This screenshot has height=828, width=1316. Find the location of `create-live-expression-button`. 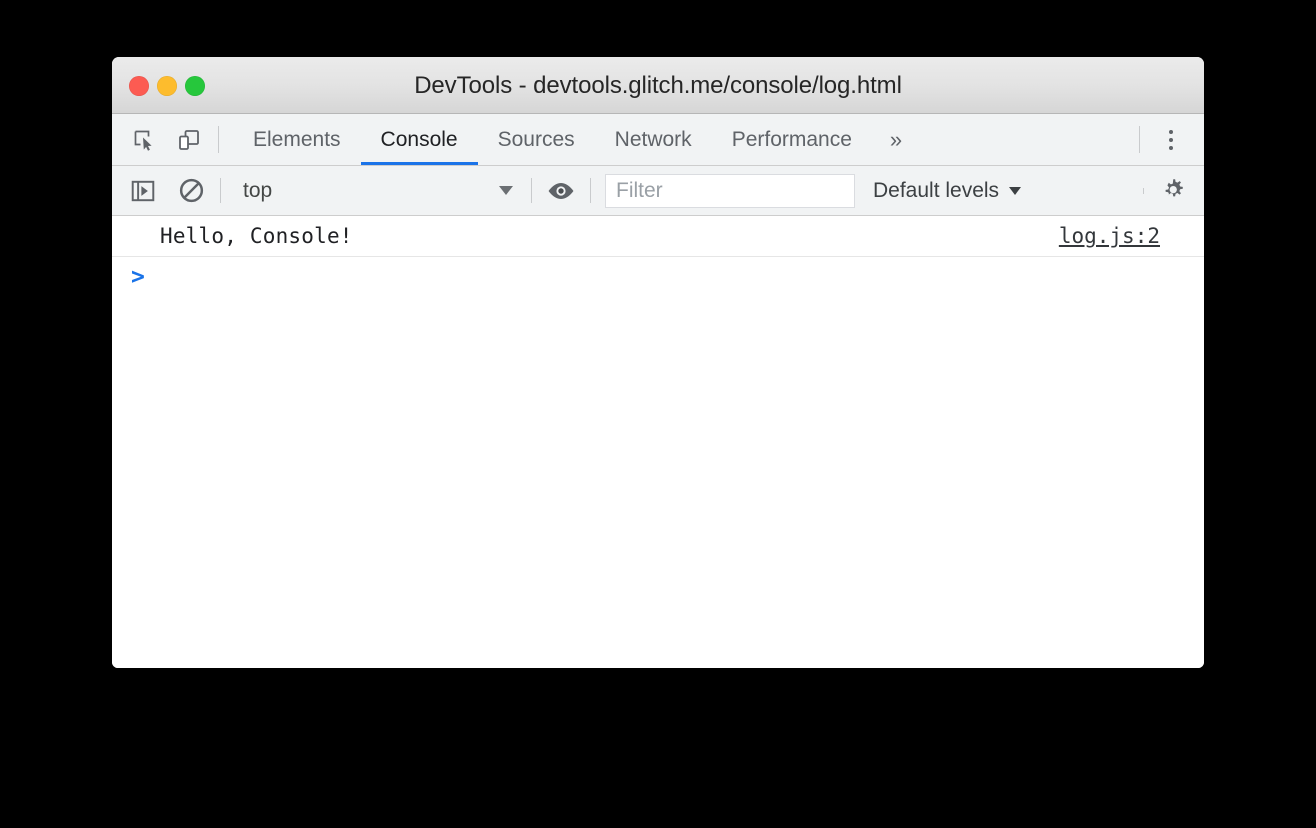

create-live-expression-button is located at coordinates (561, 191).